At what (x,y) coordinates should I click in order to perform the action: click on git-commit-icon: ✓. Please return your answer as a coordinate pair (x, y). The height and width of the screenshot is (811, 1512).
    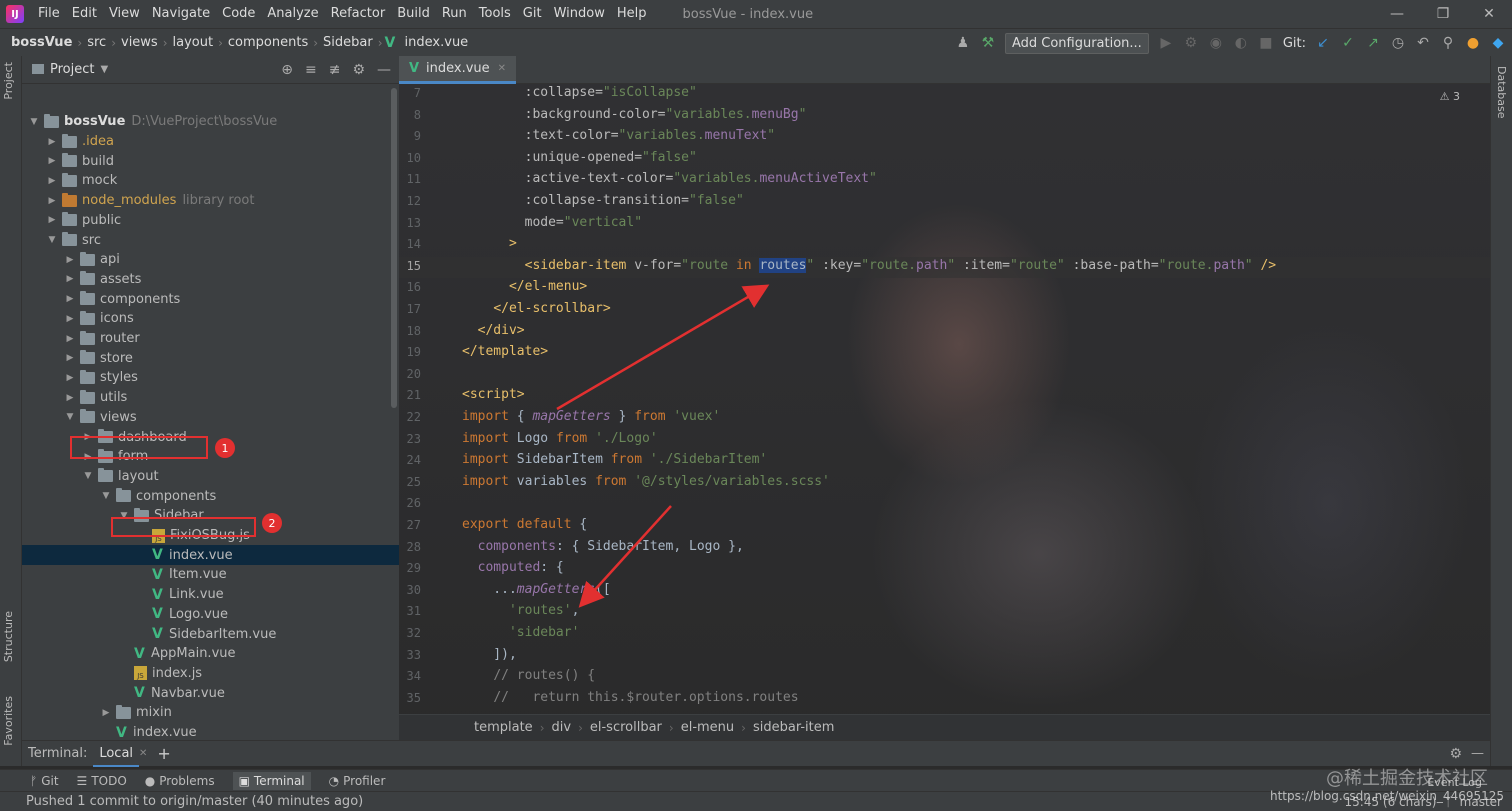
    Looking at the image, I should click on (1348, 43).